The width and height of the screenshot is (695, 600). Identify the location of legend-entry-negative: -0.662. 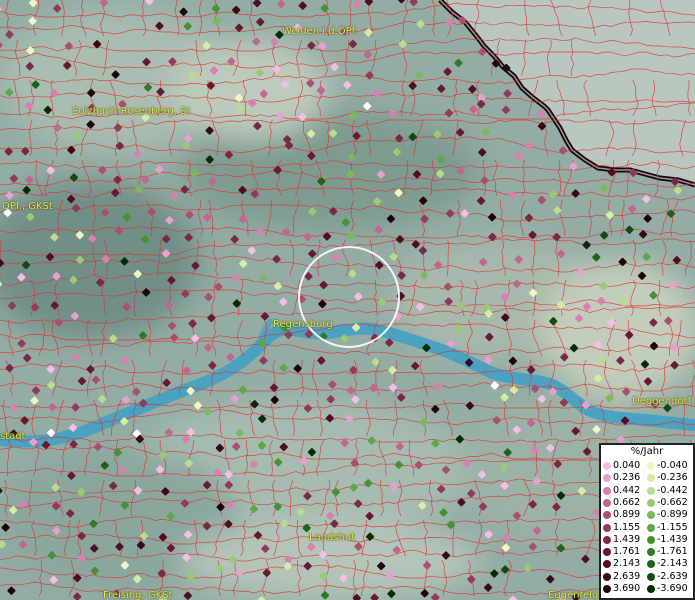
(647, 503).